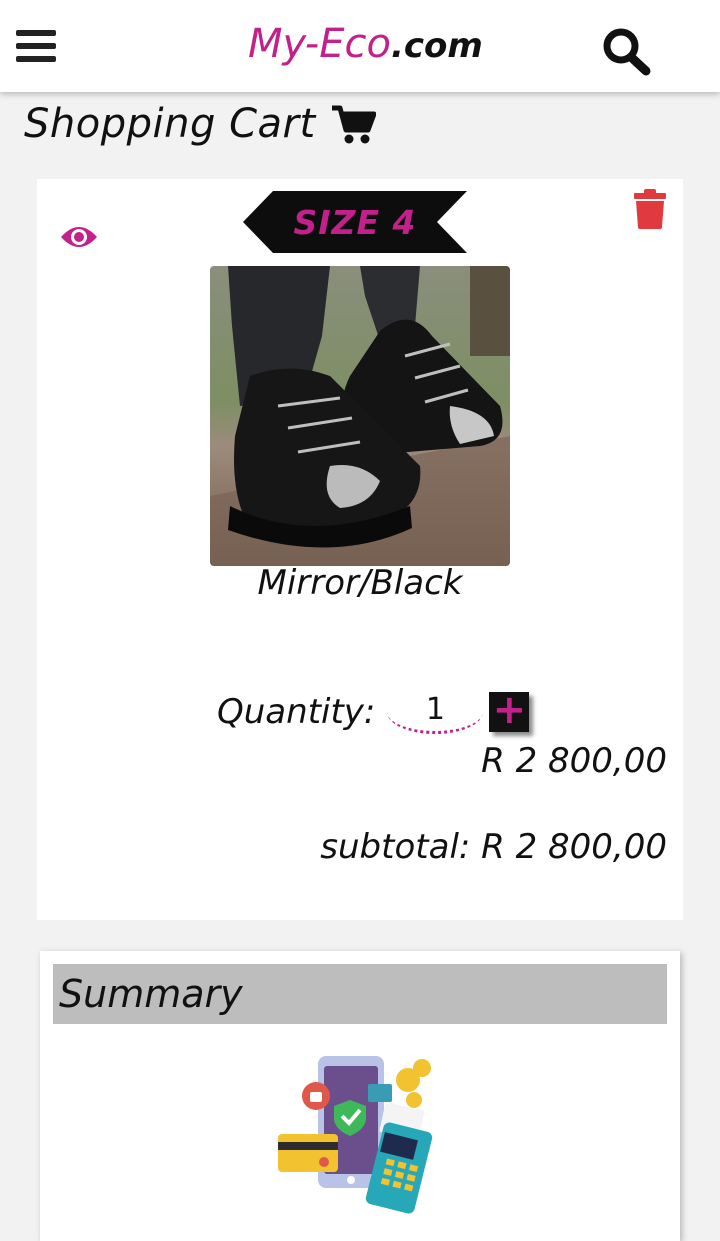  What do you see at coordinates (151, 994) in the screenshot?
I see `summary-title: Summary` at bounding box center [151, 994].